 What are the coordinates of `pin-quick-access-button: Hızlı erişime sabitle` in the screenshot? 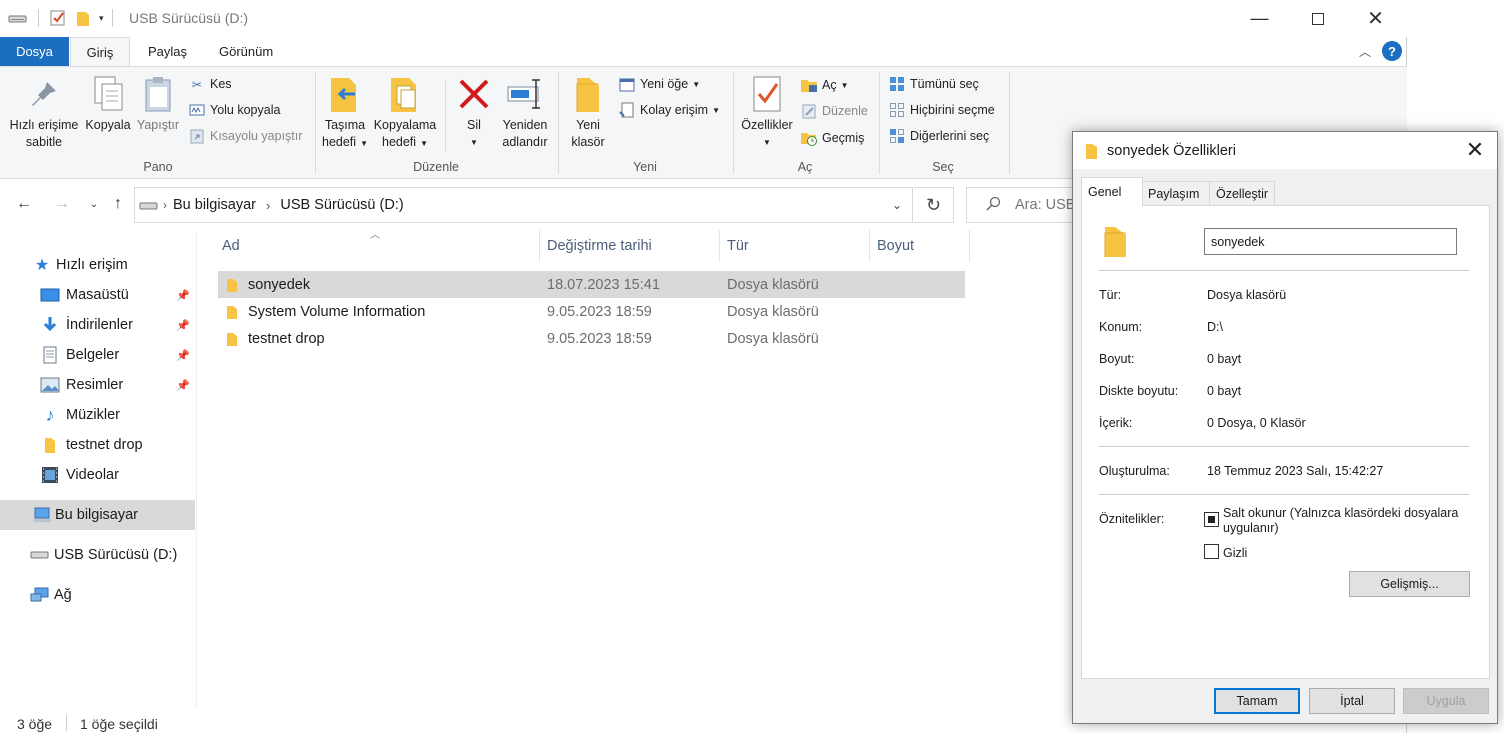 It's located at (44, 112).